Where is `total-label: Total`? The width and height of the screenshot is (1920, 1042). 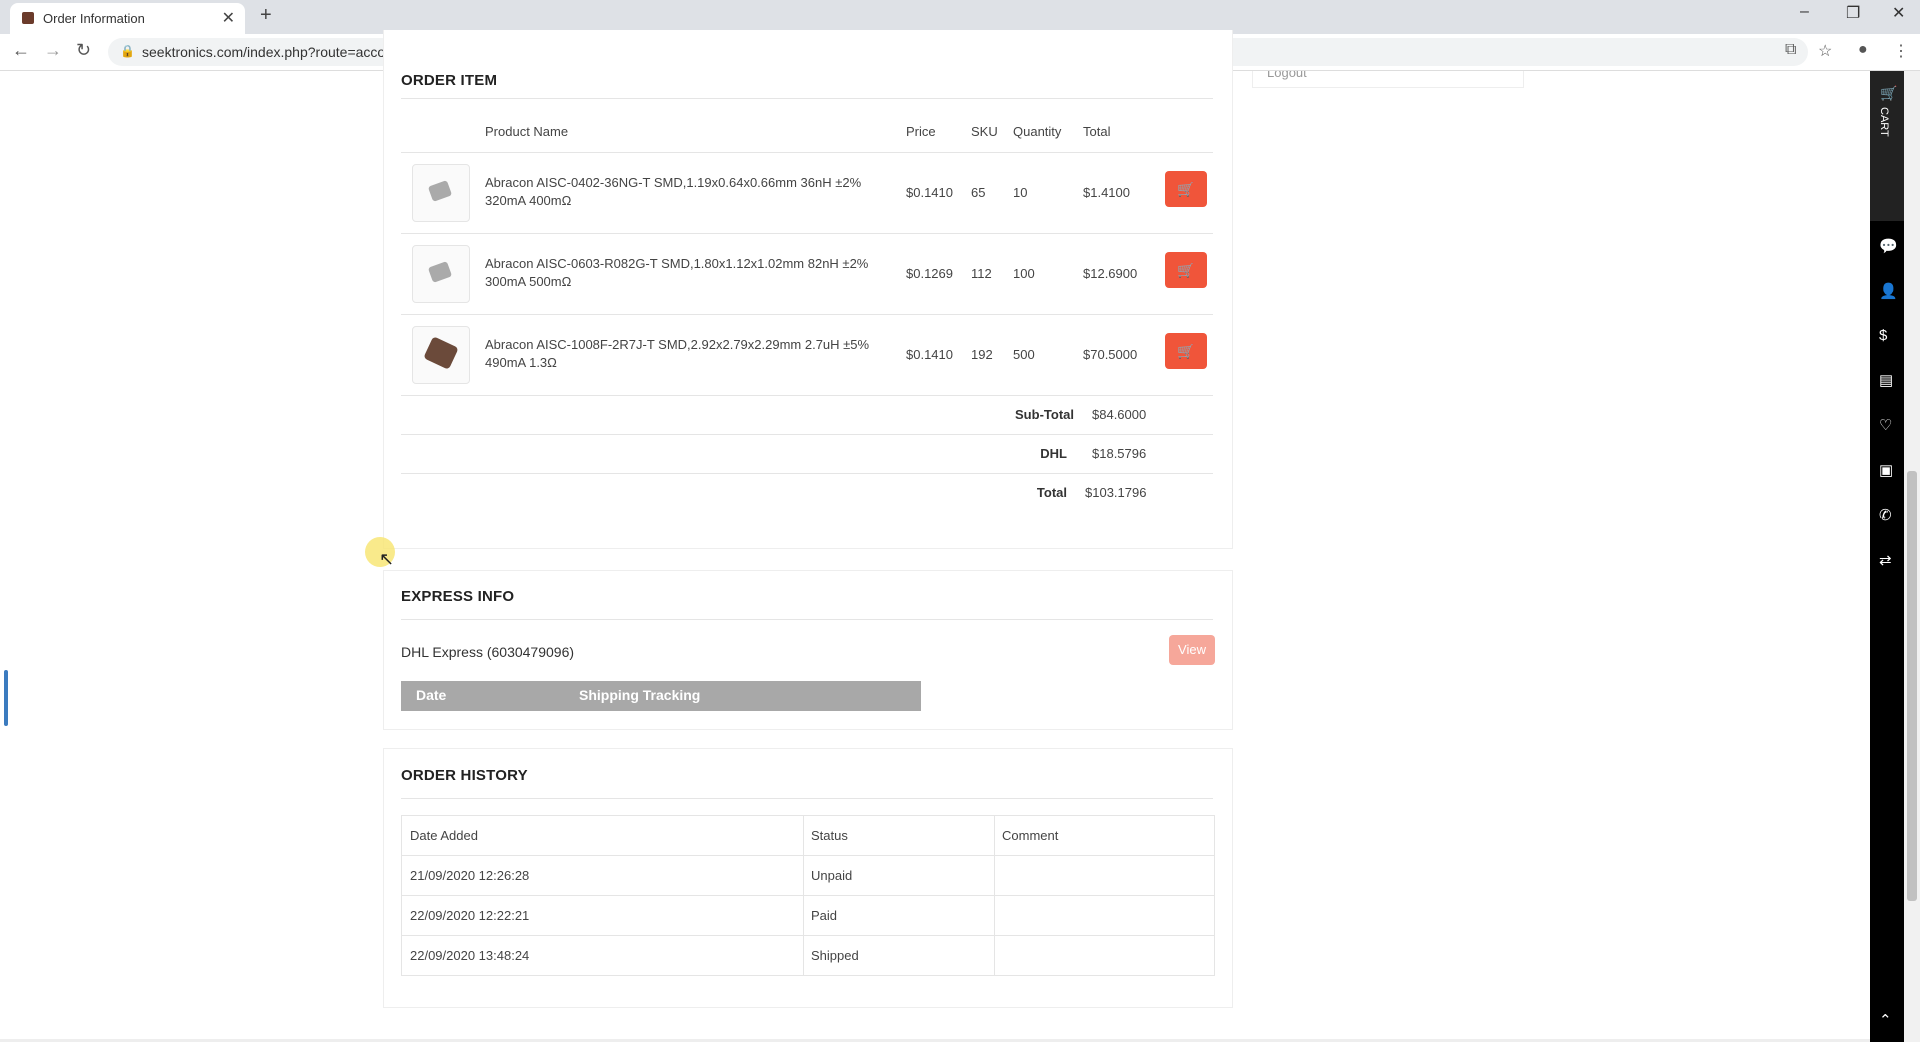
total-label: Total is located at coordinates (1051, 492).